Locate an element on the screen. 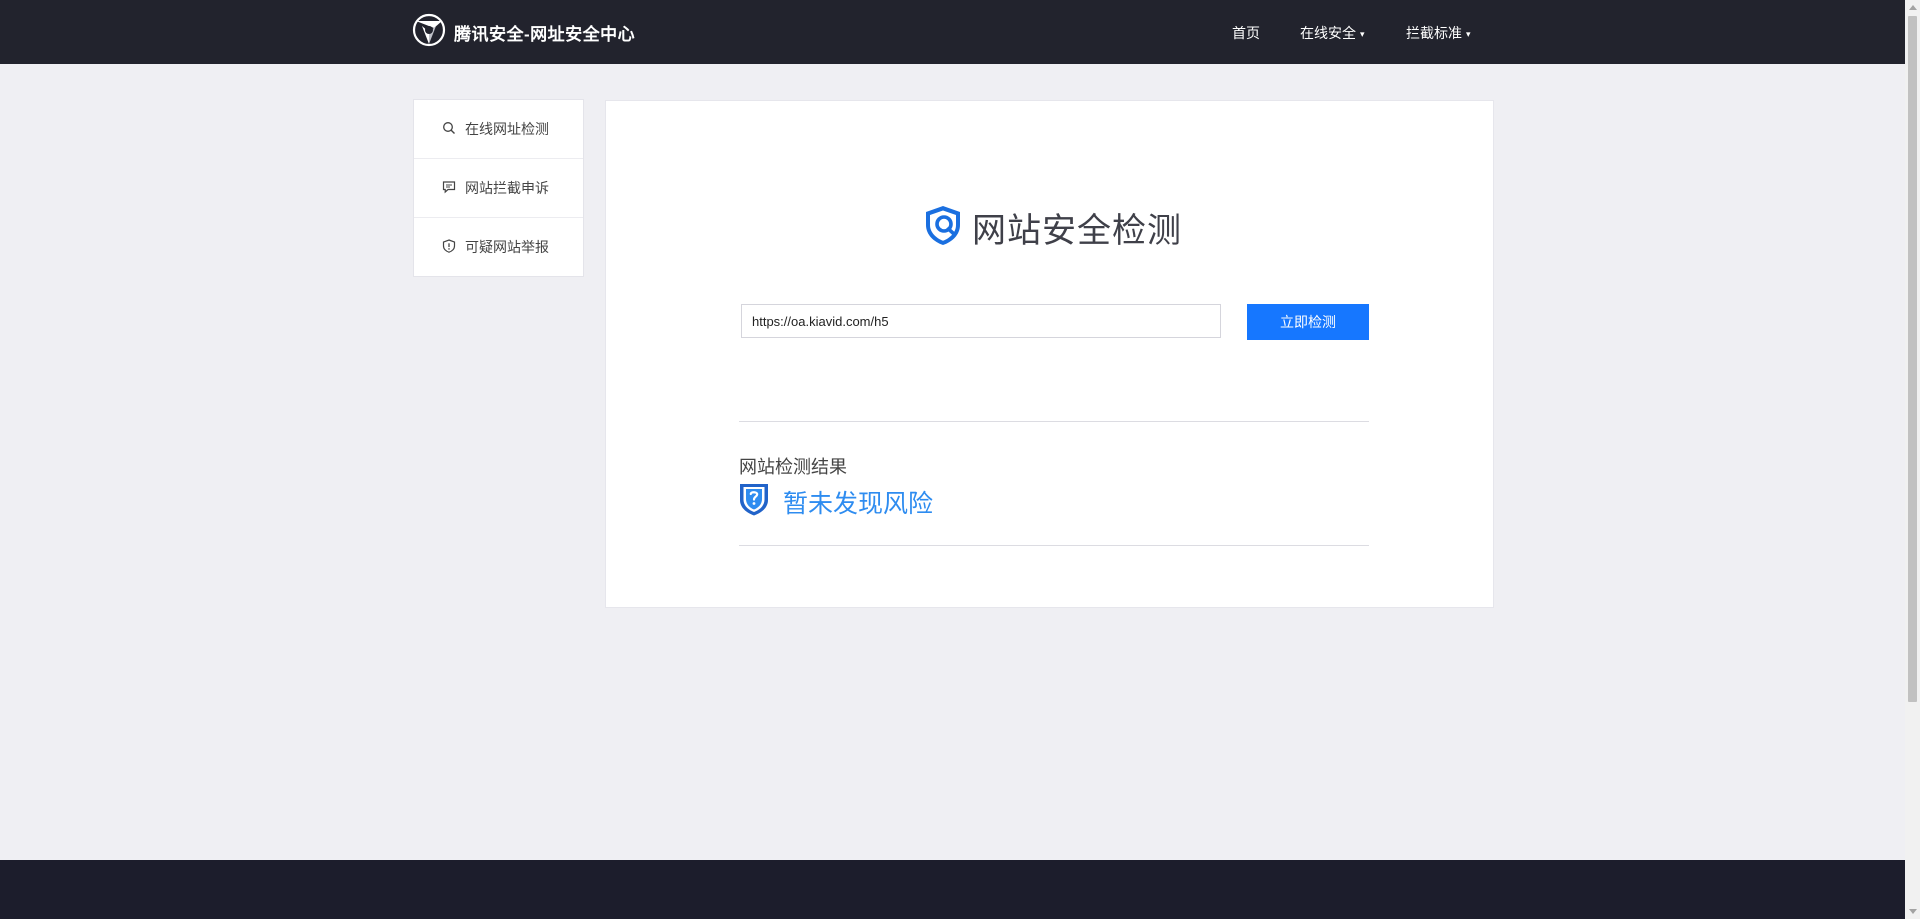  brand: 腾讯安全-网址安全中心 is located at coordinates (524, 32).